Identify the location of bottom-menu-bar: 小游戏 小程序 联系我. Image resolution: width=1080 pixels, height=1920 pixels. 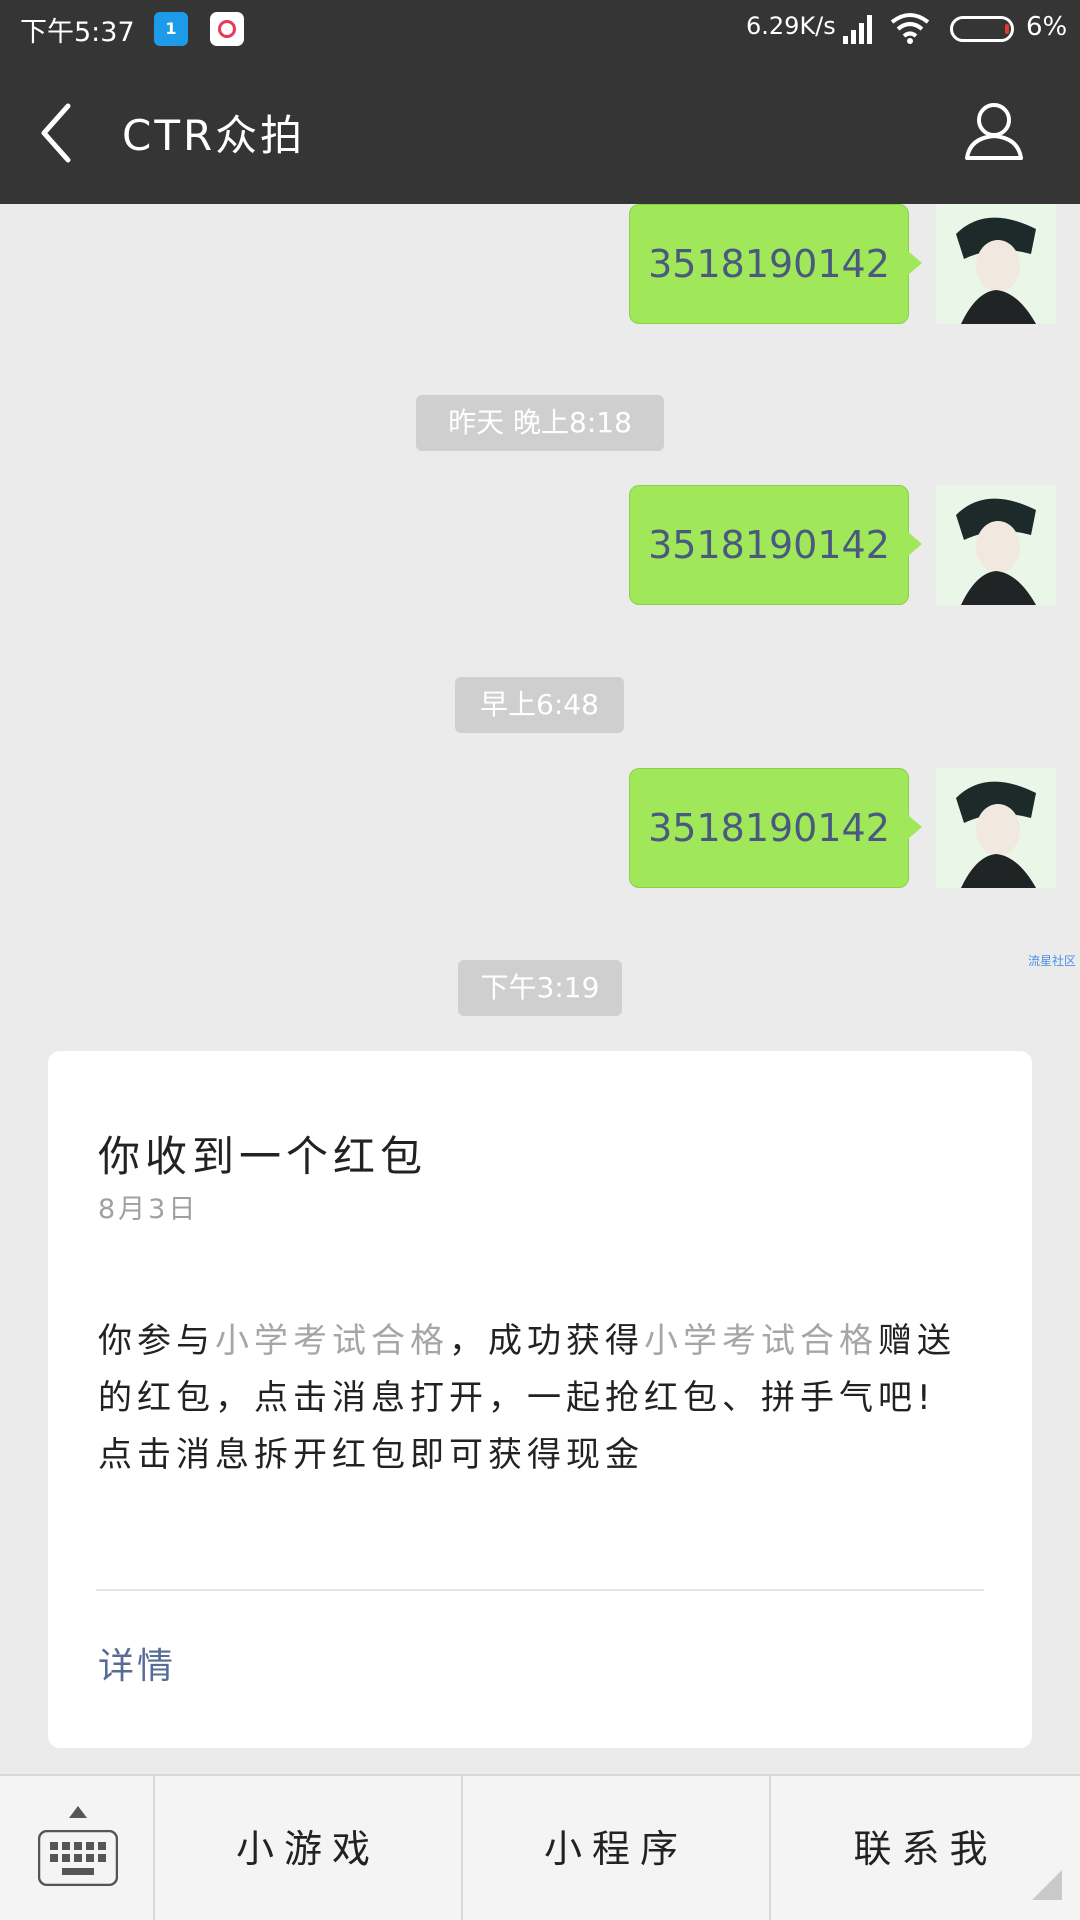
(540, 1847).